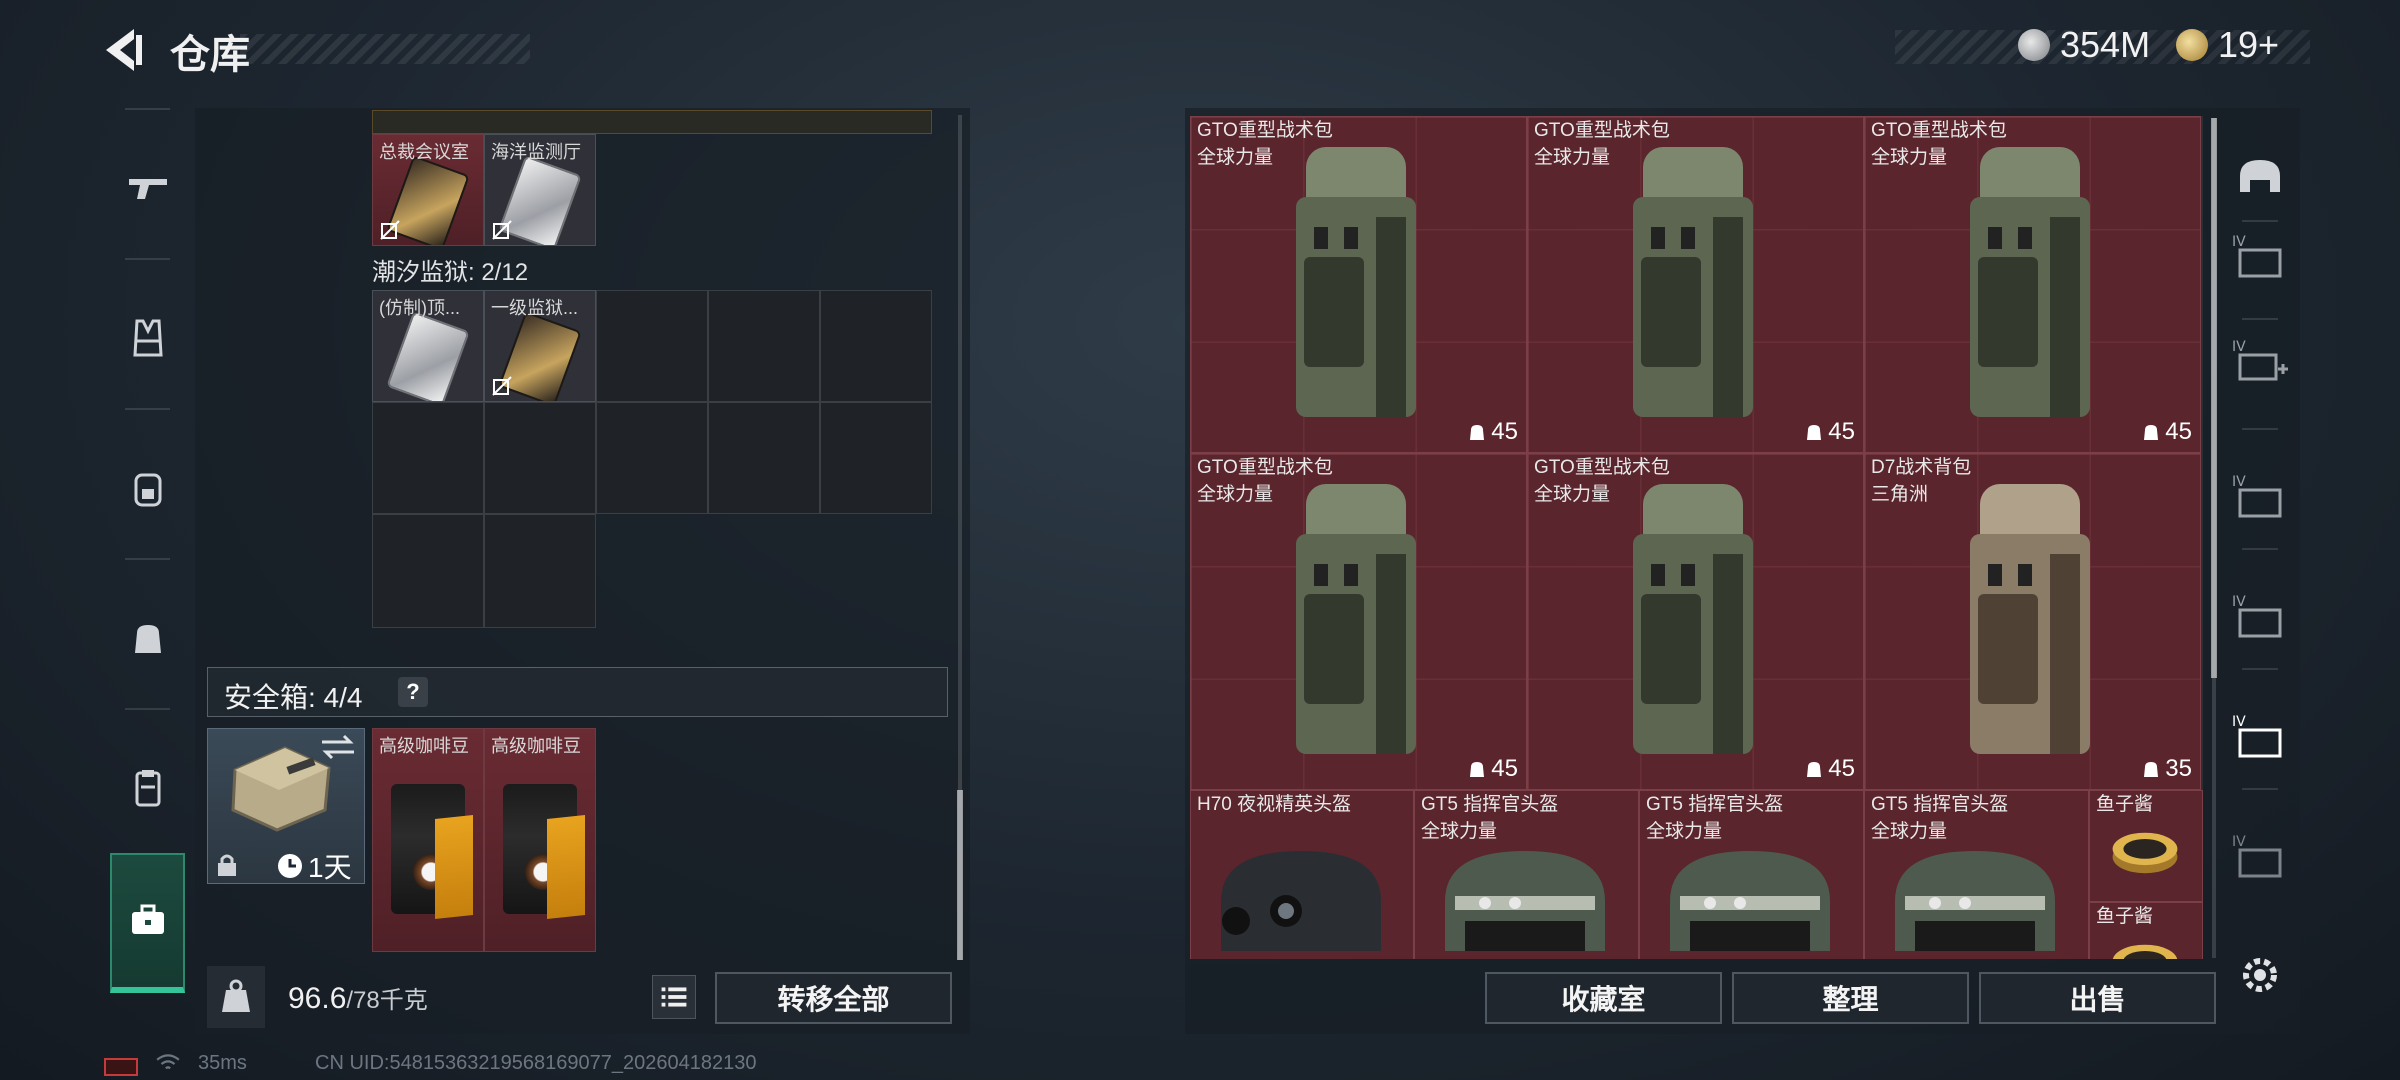 This screenshot has width=2400, height=1080. Describe the element at coordinates (674, 997) in the screenshot. I see `list-view-button` at that location.